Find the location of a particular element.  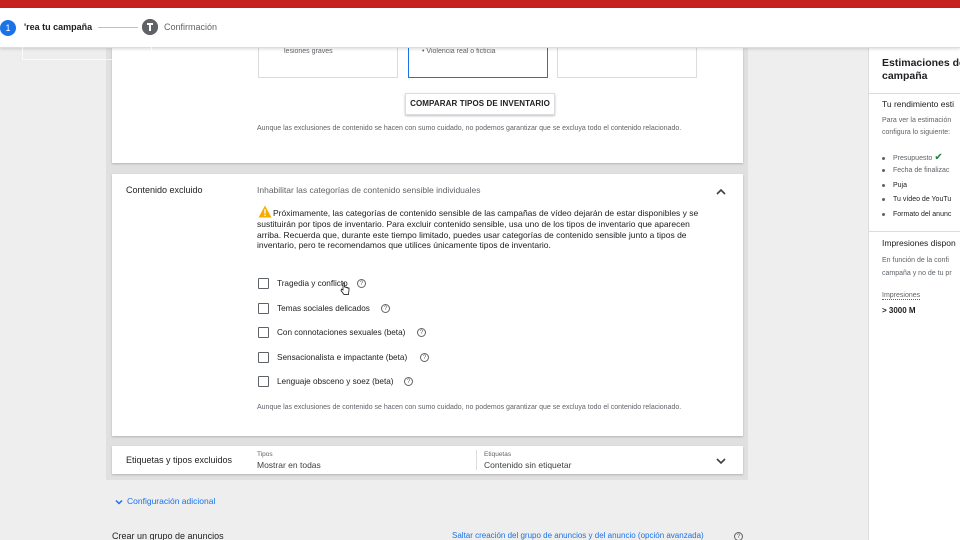

compare-inventory-button: COMPARAR TIPOS DE INVENTARIO is located at coordinates (480, 104).